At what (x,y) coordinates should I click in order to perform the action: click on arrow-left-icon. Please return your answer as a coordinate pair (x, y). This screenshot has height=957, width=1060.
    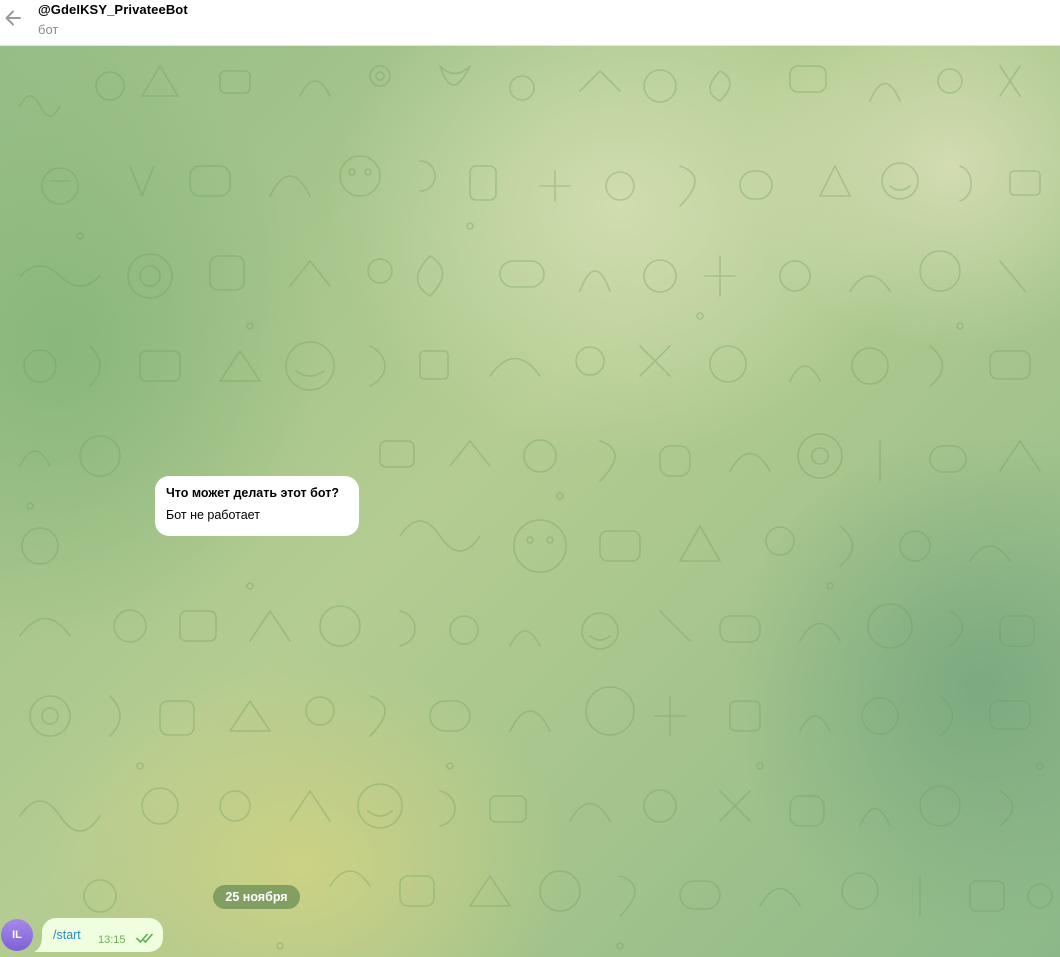
    Looking at the image, I should click on (13, 18).